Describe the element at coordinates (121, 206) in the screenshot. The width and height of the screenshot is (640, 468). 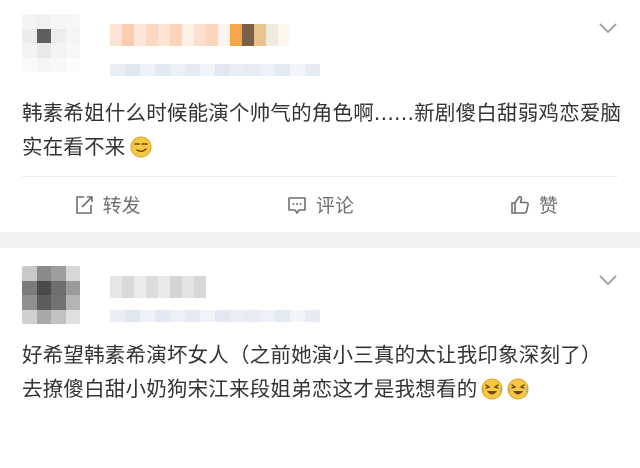
I see `repost-label: 转发` at that location.